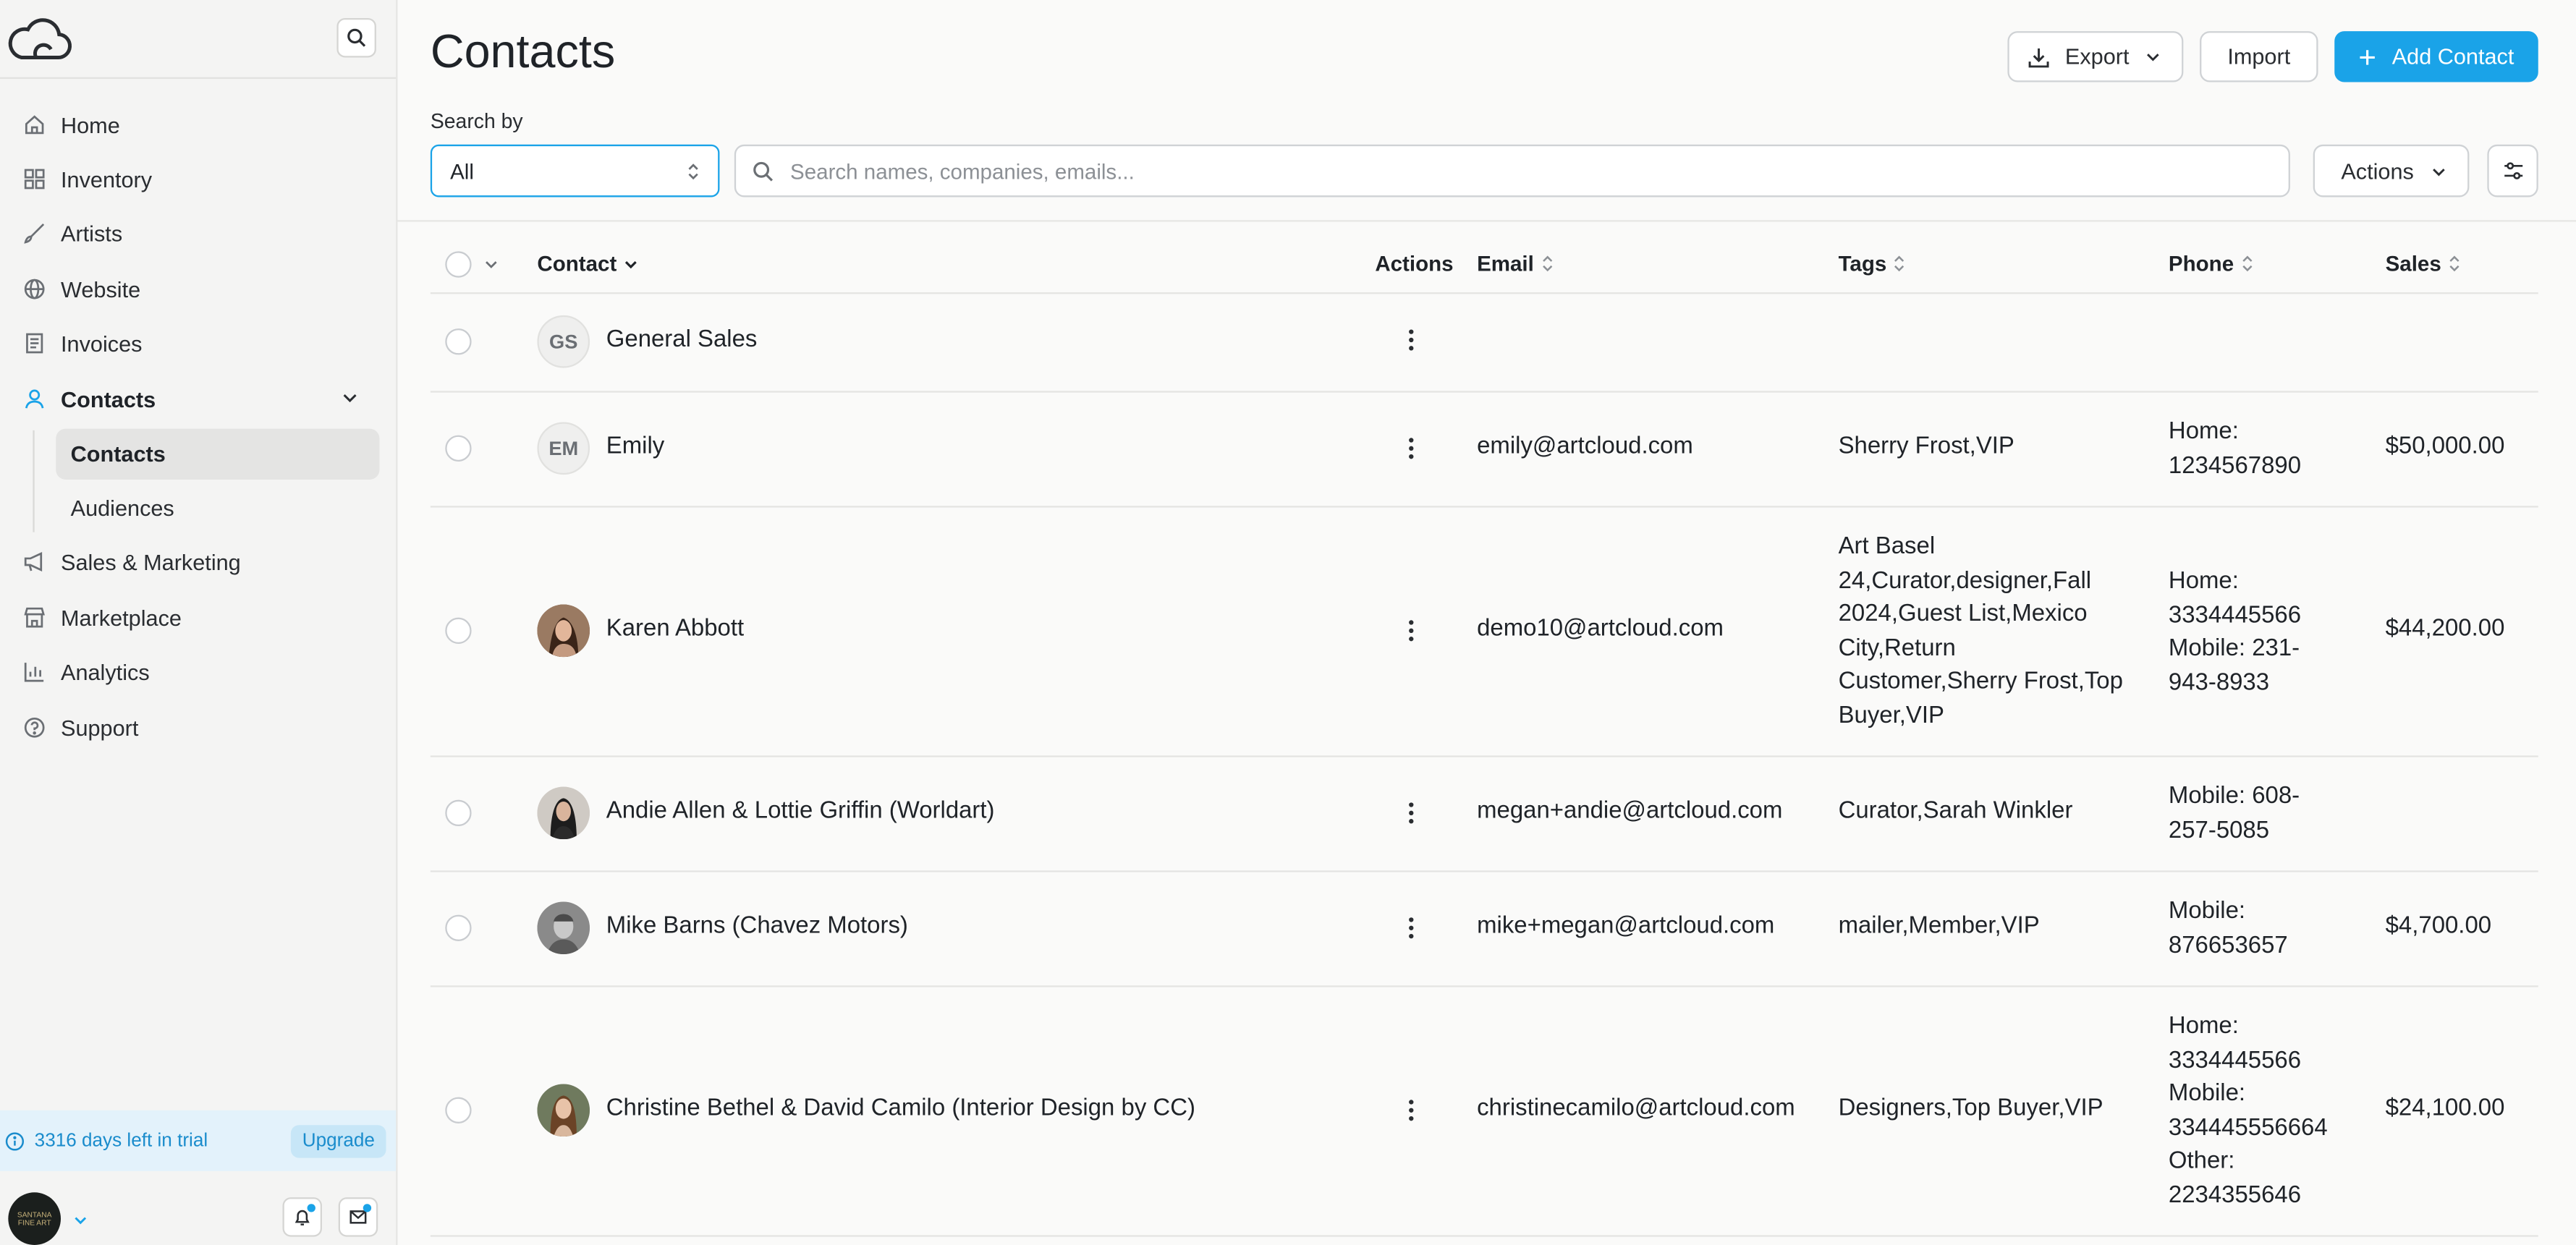 Image resolution: width=2576 pixels, height=1245 pixels. Describe the element at coordinates (151, 561) in the screenshot. I see `sidebar-item-label: Sales & Marketing` at that location.